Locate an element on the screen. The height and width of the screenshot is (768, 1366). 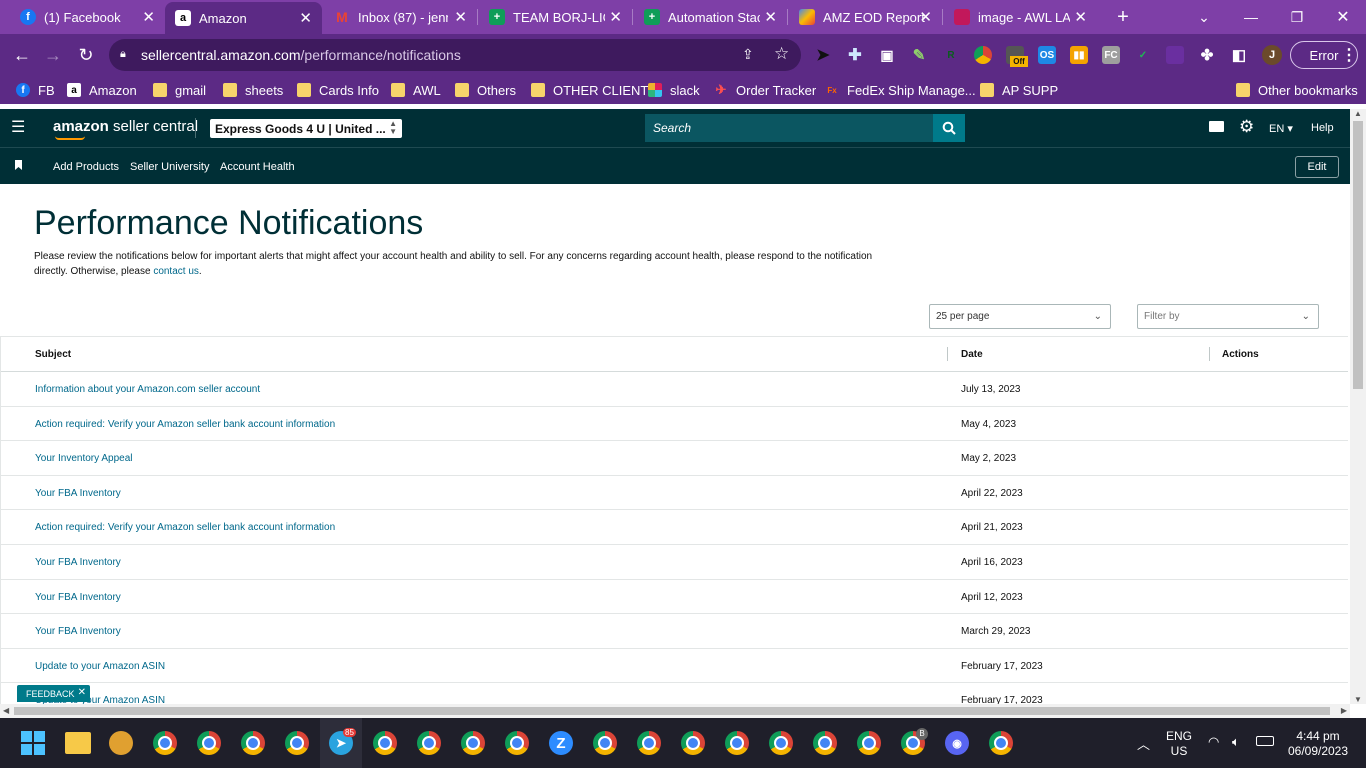
extension-chrome-icon is located at coordinates (983, 55).